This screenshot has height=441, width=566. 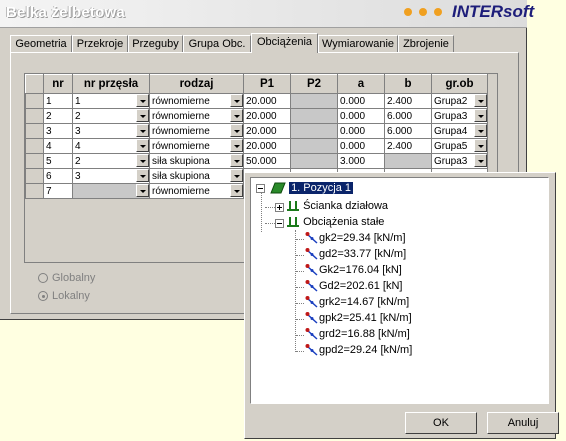 I want to click on tree-leaf-value: gpk2=25.41 [kN/m], so click(x=358, y=318).